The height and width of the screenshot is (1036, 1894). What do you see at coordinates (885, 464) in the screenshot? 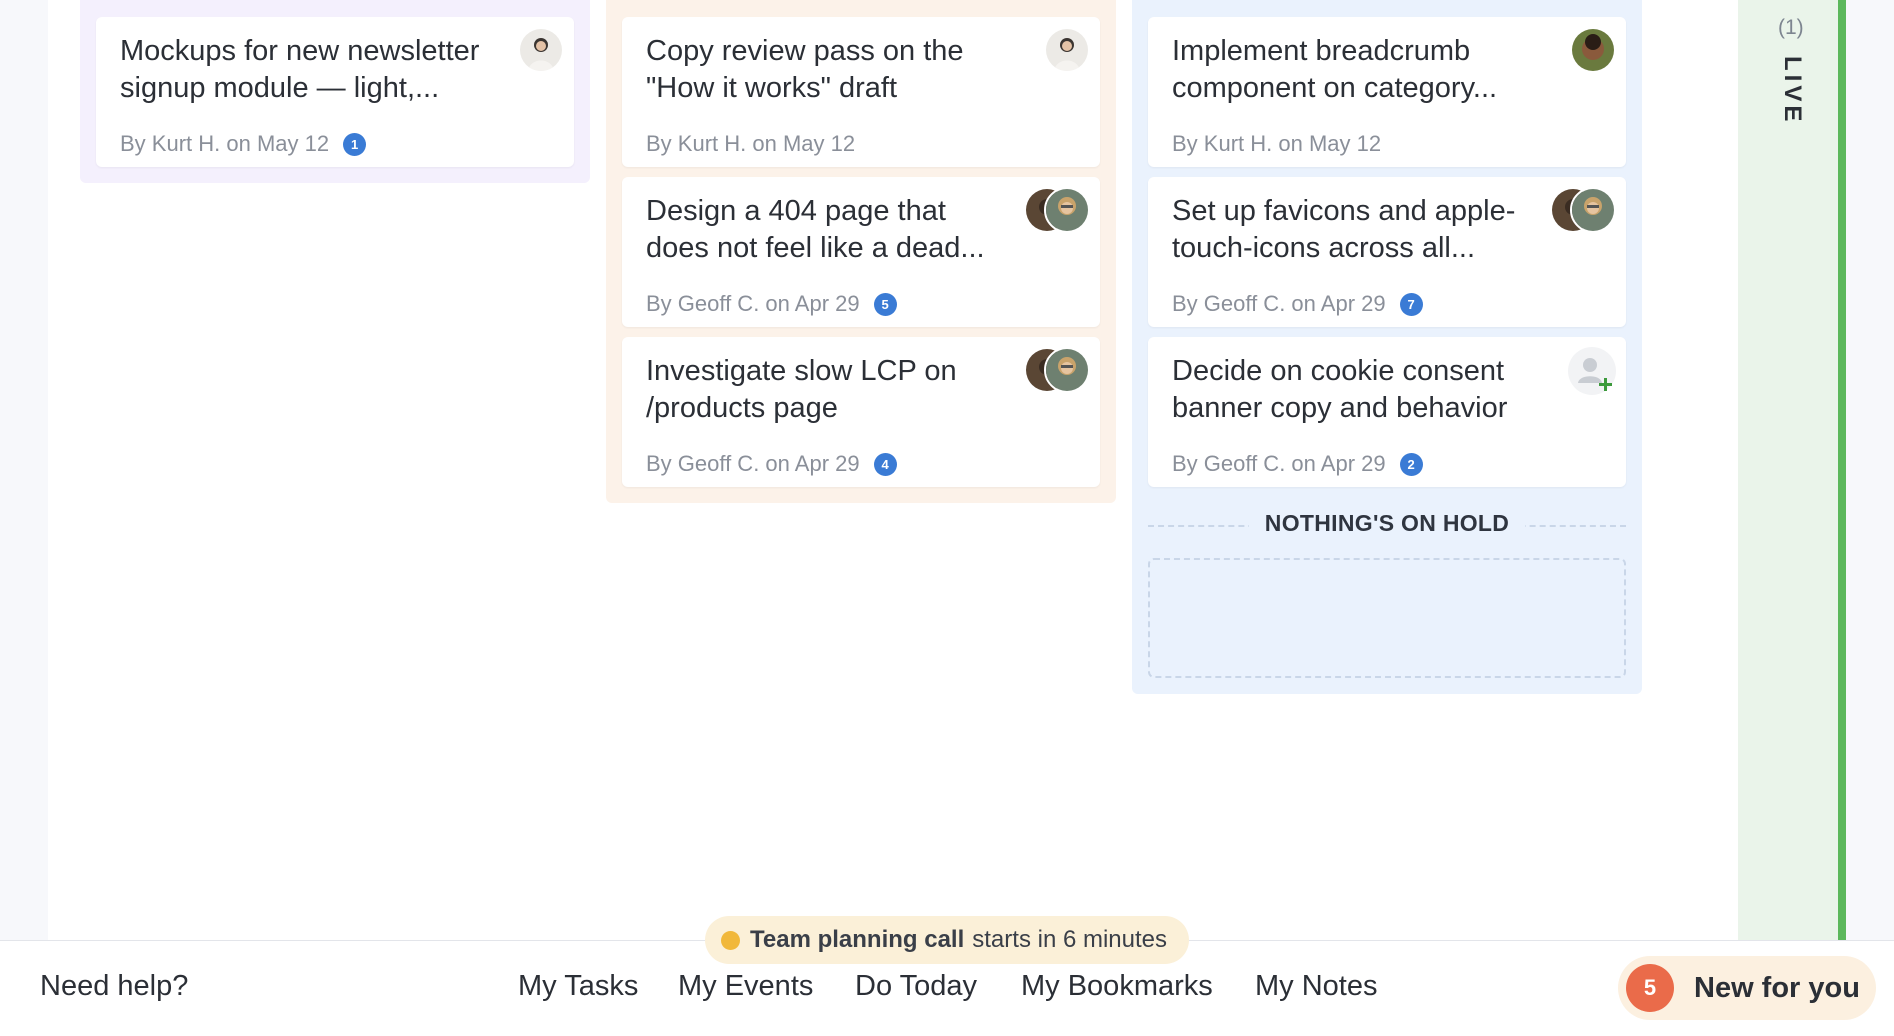
I see `comment-count-badge: 4` at bounding box center [885, 464].